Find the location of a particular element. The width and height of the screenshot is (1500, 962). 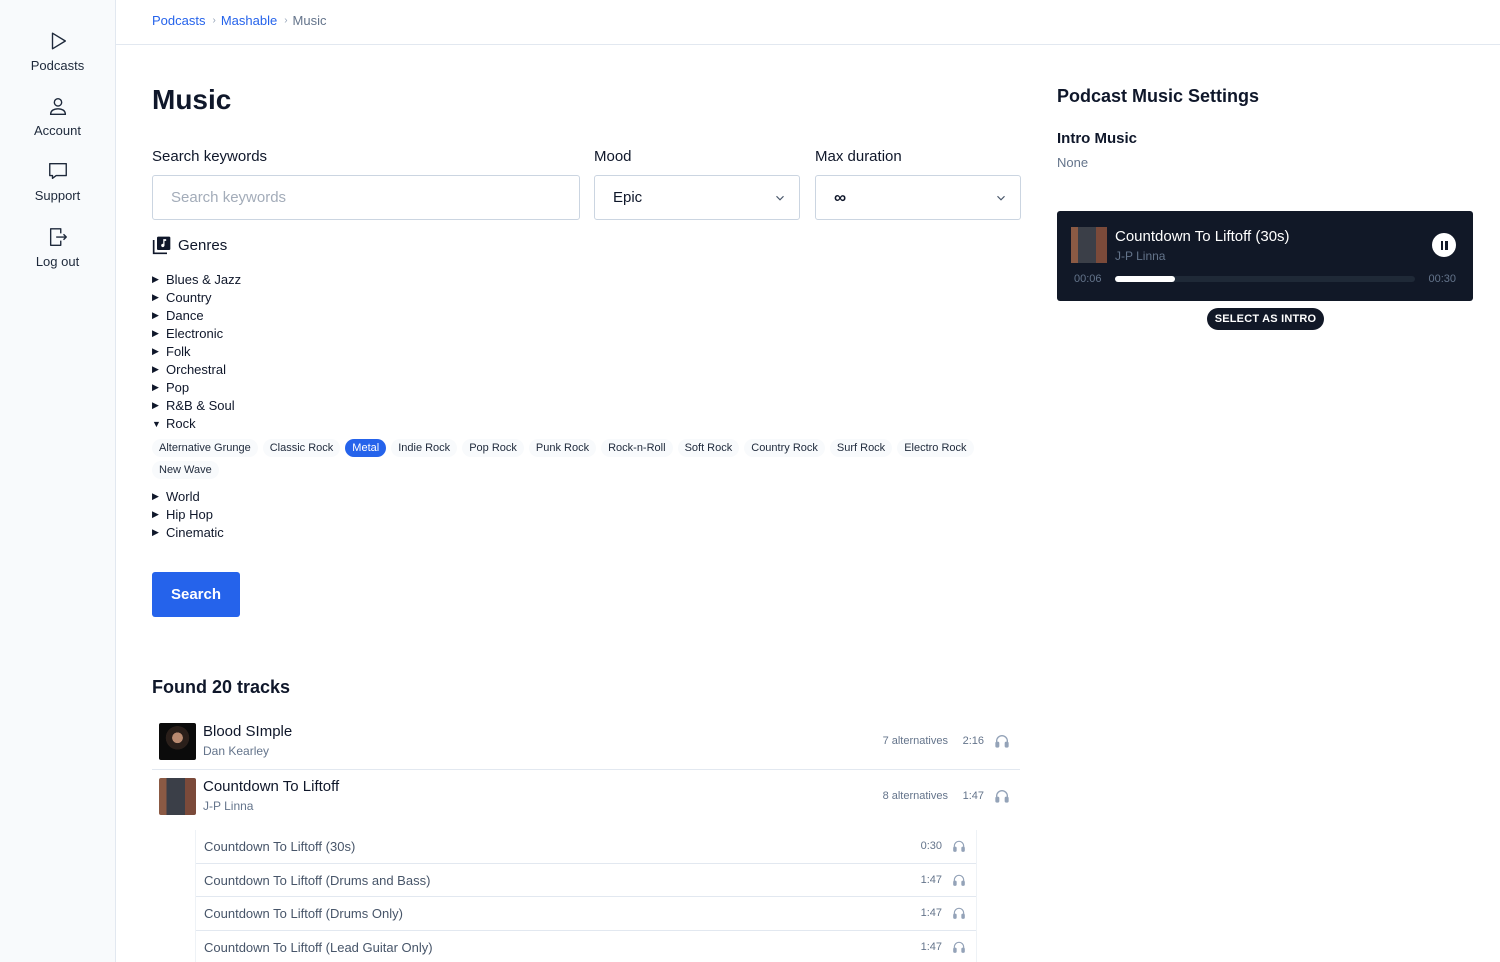

alternative-name: Countdown To Liftoff (Lead Guitar Only) is located at coordinates (318, 947).